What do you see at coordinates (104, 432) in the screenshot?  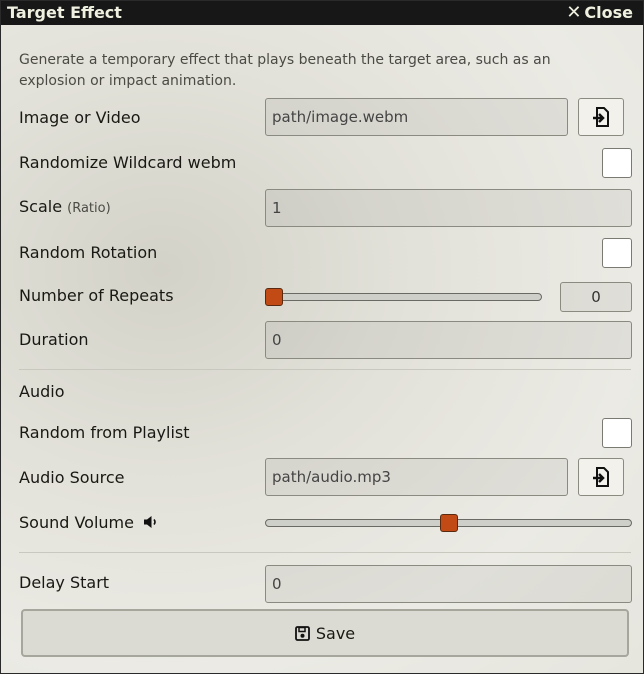 I see `random-playlist-label: Random from Playlist` at bounding box center [104, 432].